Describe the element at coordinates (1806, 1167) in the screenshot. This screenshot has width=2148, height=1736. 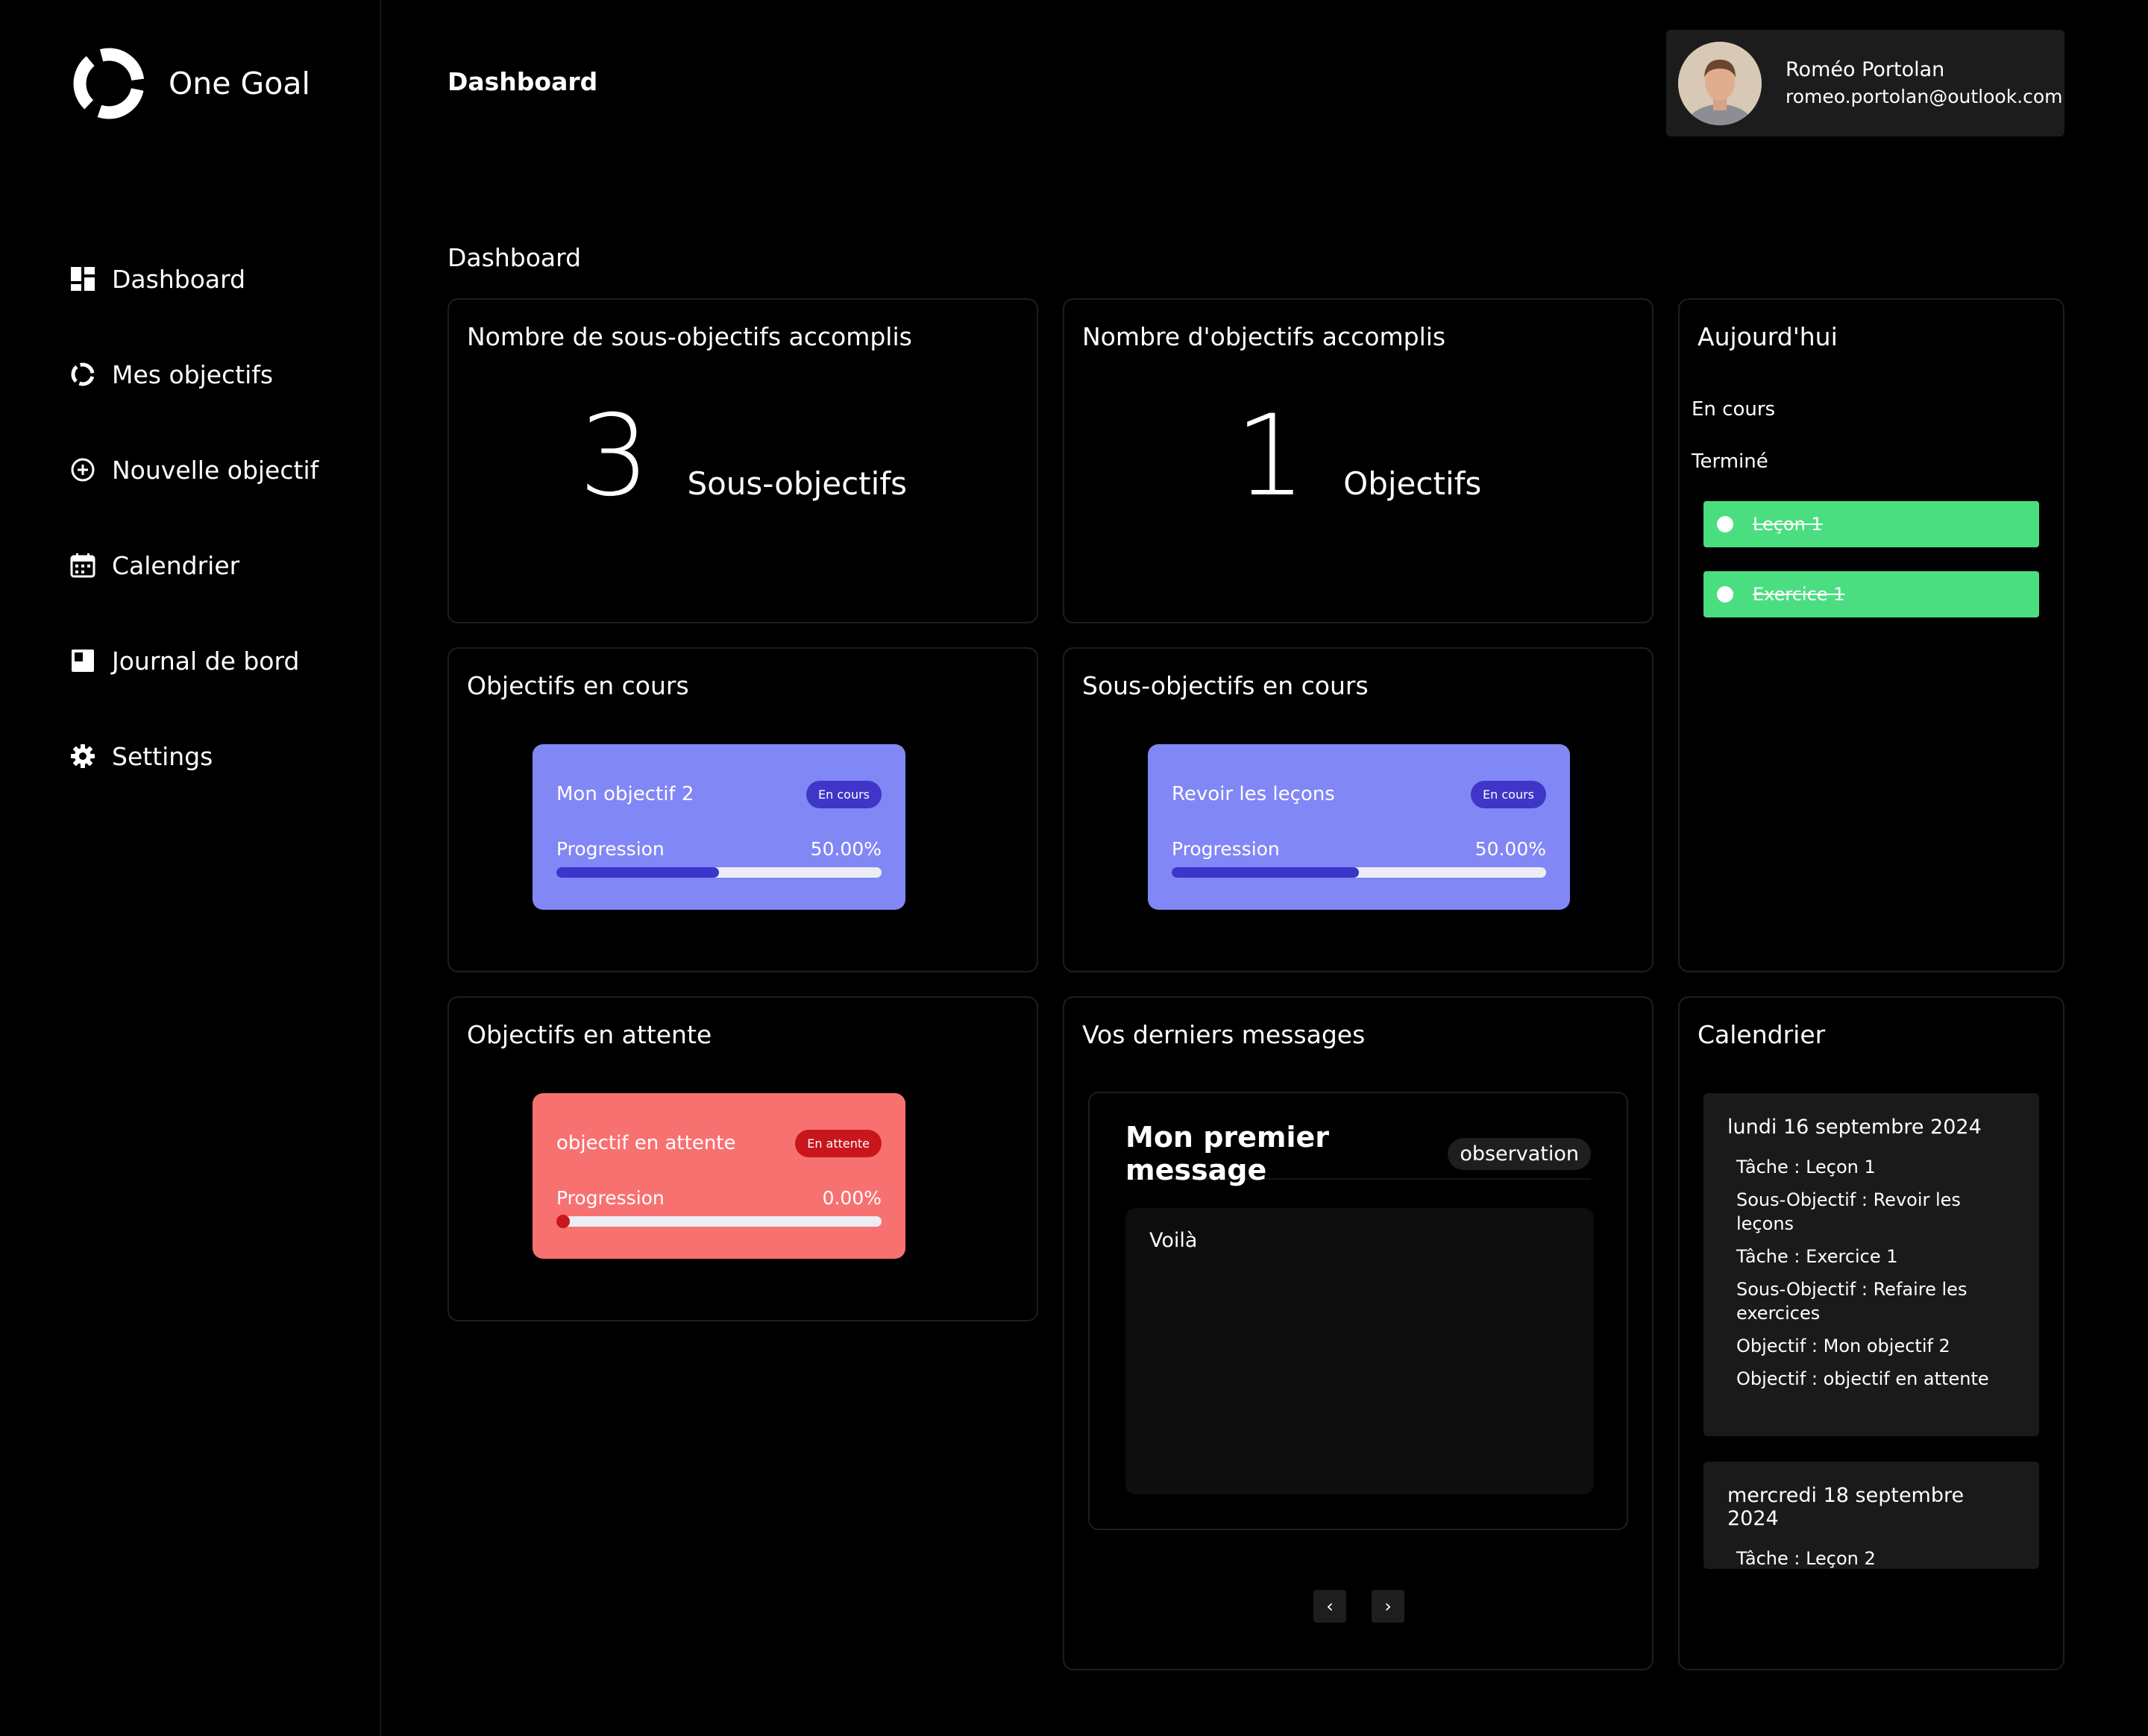
I see `calendar-event: Tâche : Leçon 1` at that location.